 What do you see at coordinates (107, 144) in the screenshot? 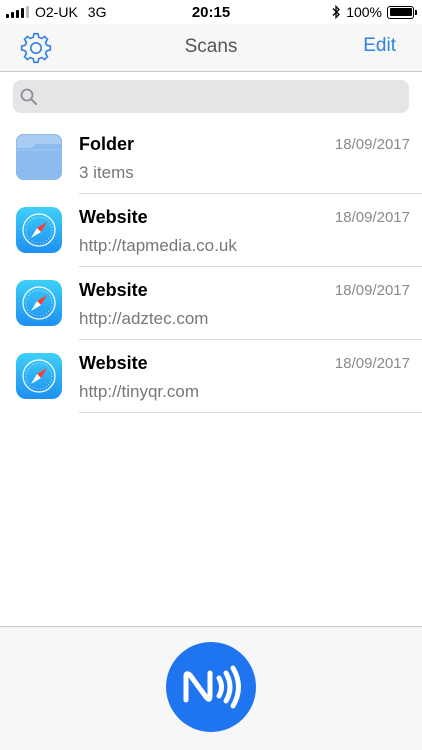
I see `list-item-title: Folder` at bounding box center [107, 144].